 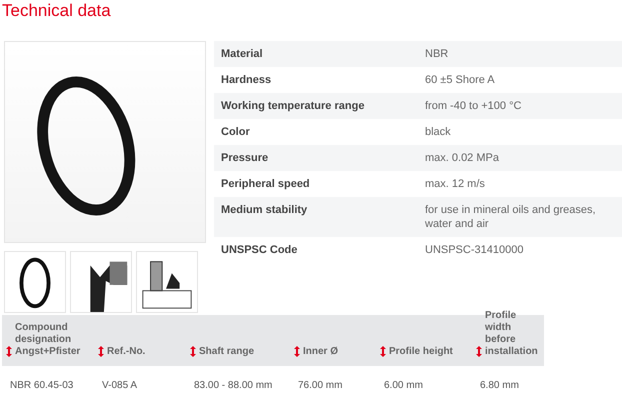 I want to click on spec-value: from -40 to +100 °C, so click(x=473, y=106).